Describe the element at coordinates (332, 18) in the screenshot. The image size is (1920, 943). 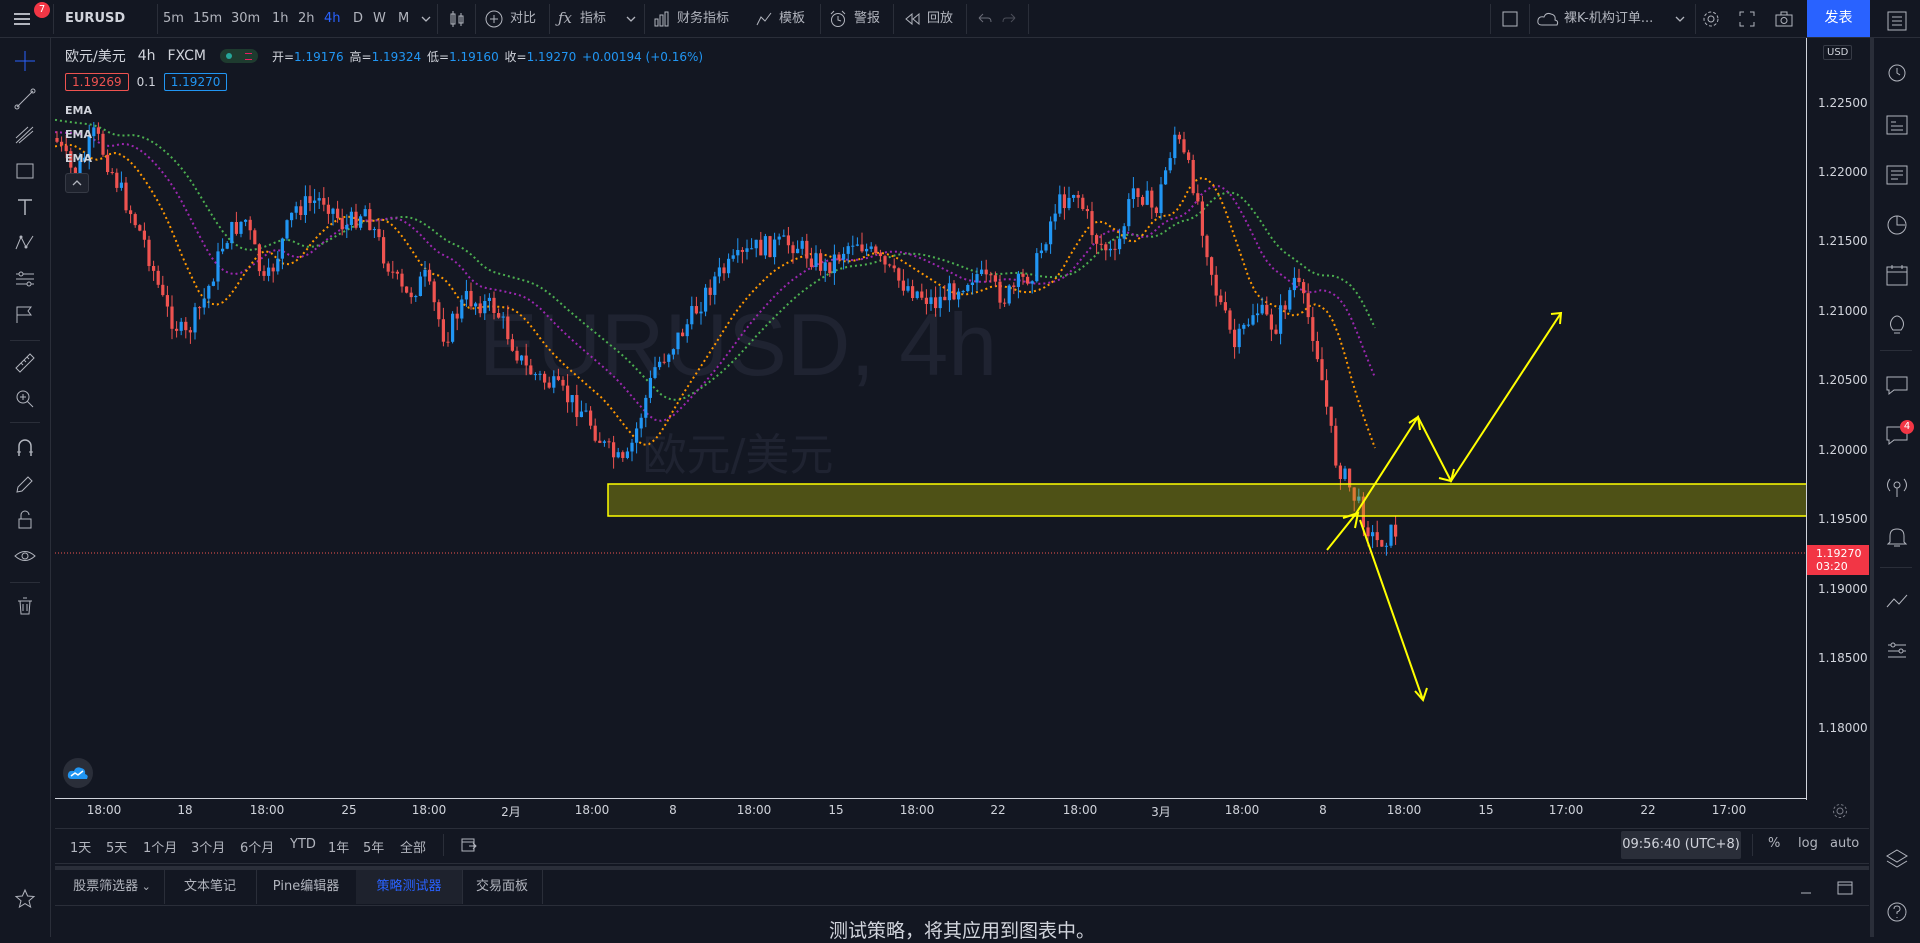
I see `interval-4h: 4h` at that location.